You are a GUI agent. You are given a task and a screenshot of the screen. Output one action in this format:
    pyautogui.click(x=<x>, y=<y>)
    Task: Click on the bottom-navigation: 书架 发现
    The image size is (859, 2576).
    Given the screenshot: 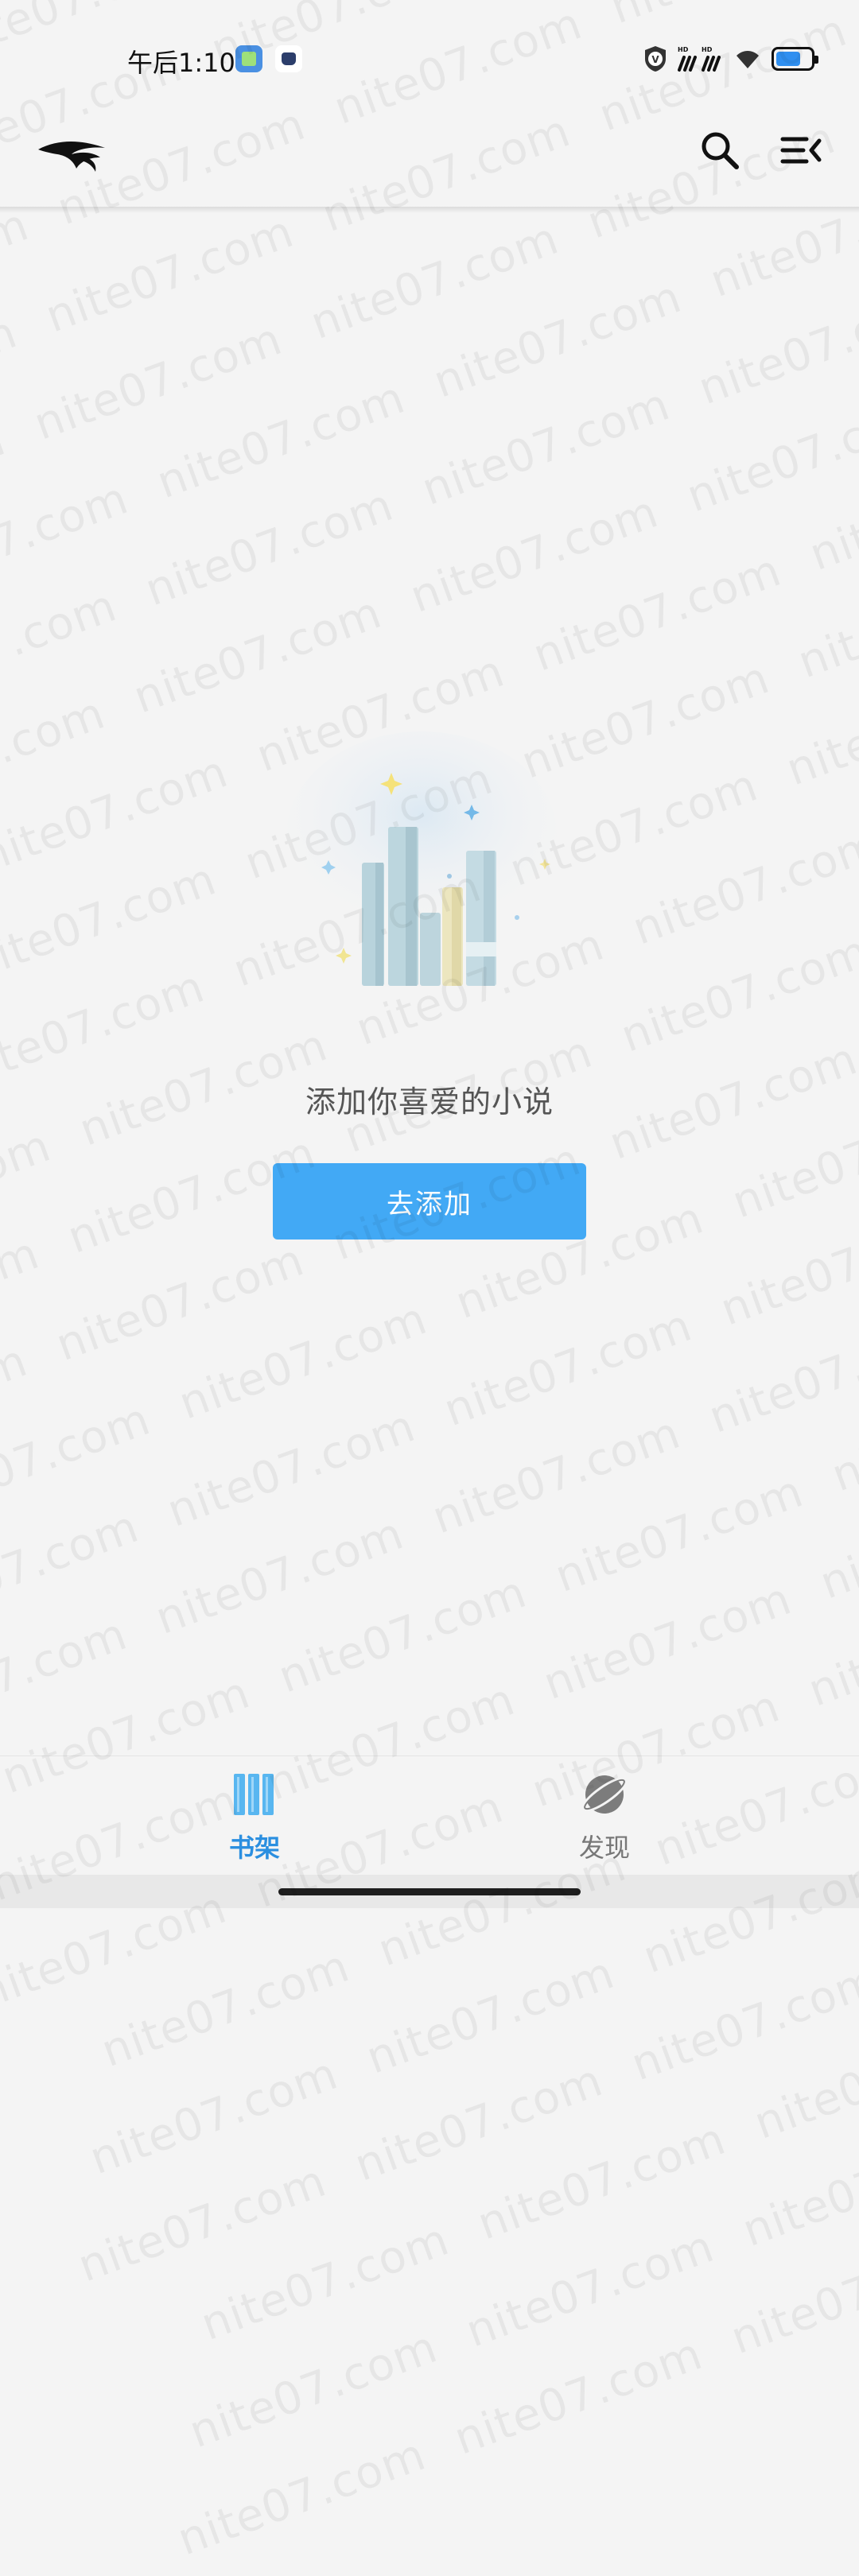 What is the action you would take?
    pyautogui.click(x=429, y=1816)
    